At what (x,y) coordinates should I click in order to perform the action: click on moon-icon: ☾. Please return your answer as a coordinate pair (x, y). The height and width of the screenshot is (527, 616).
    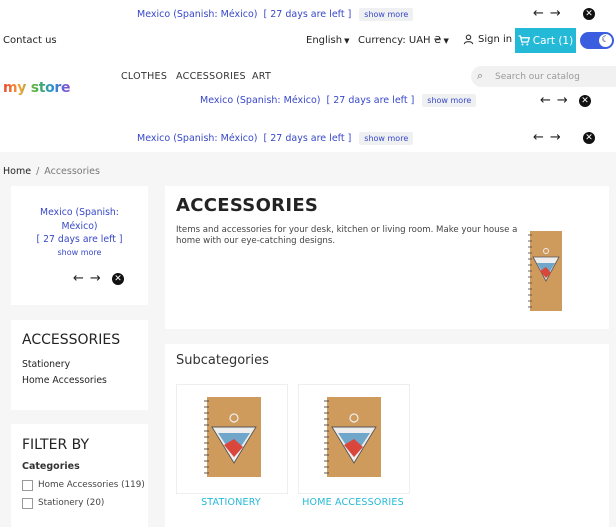
    Looking at the image, I should click on (605, 40).